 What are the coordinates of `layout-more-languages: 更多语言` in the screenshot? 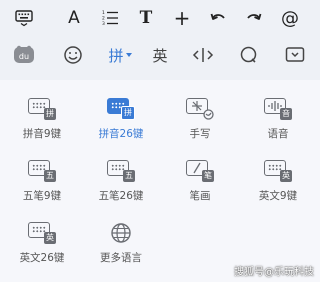 It's located at (121, 248).